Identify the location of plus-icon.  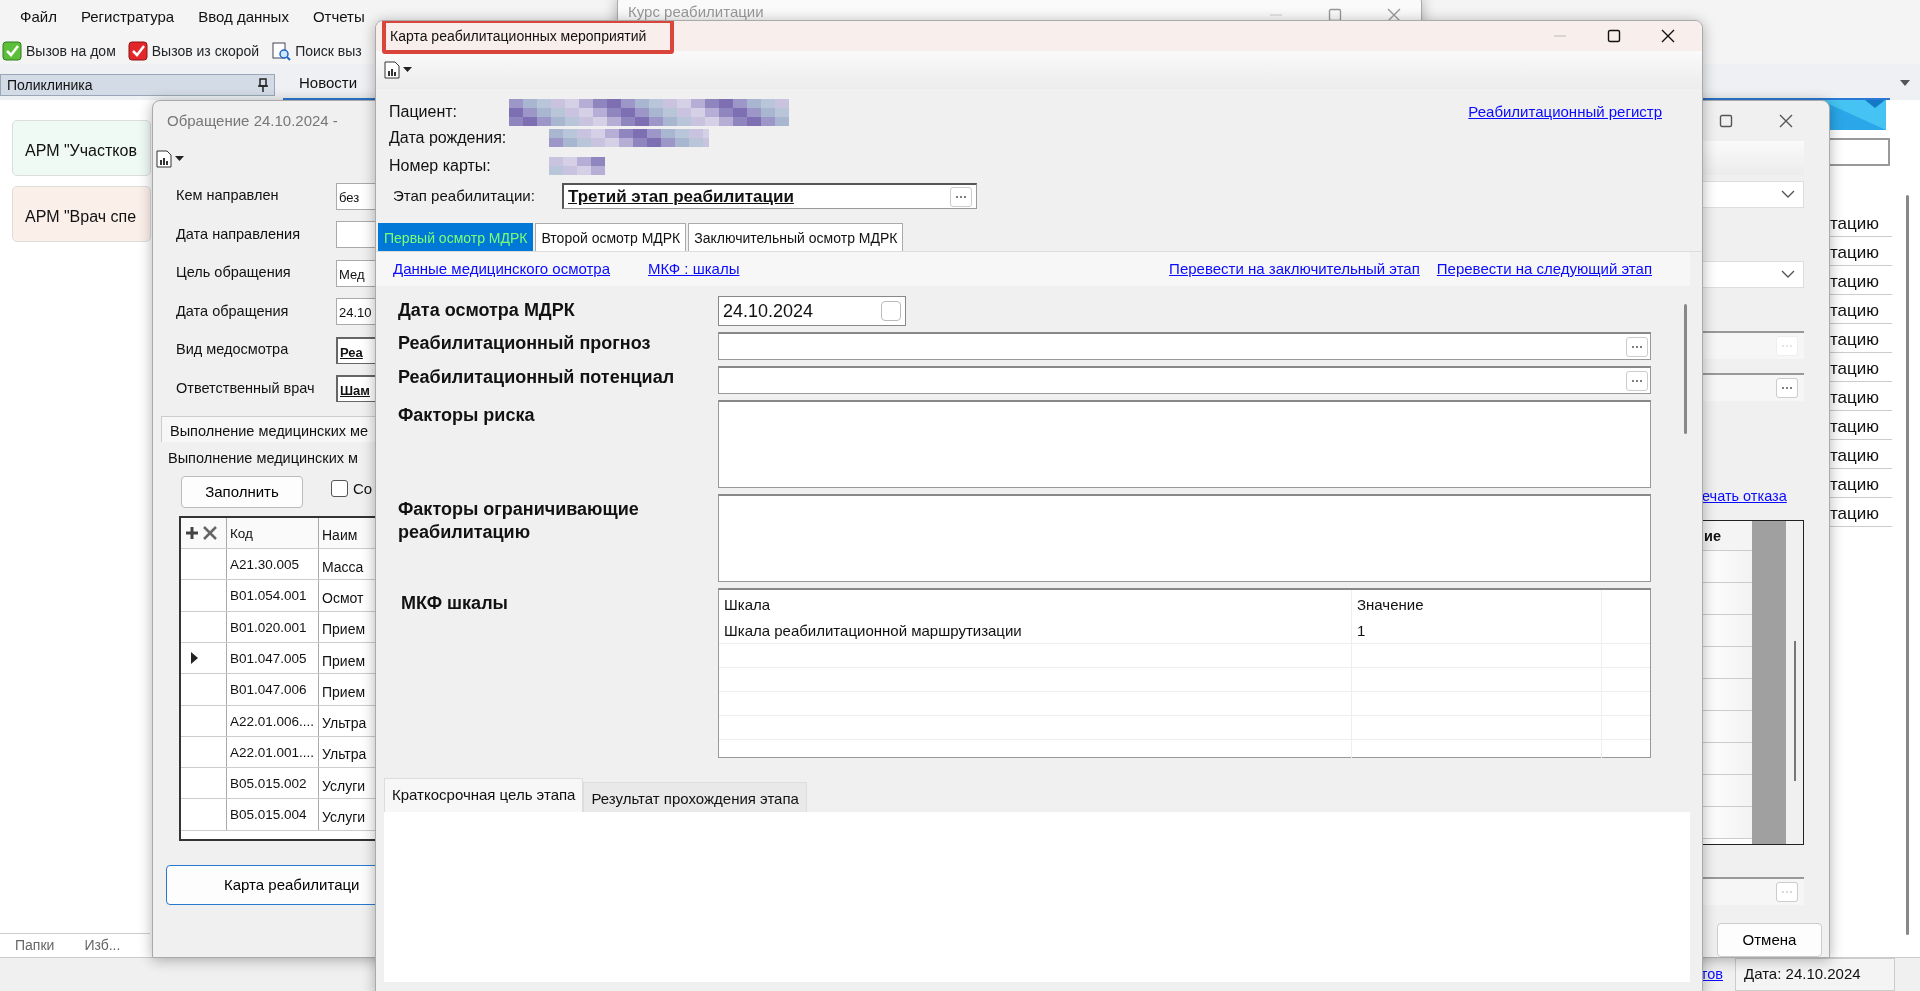
(192, 532).